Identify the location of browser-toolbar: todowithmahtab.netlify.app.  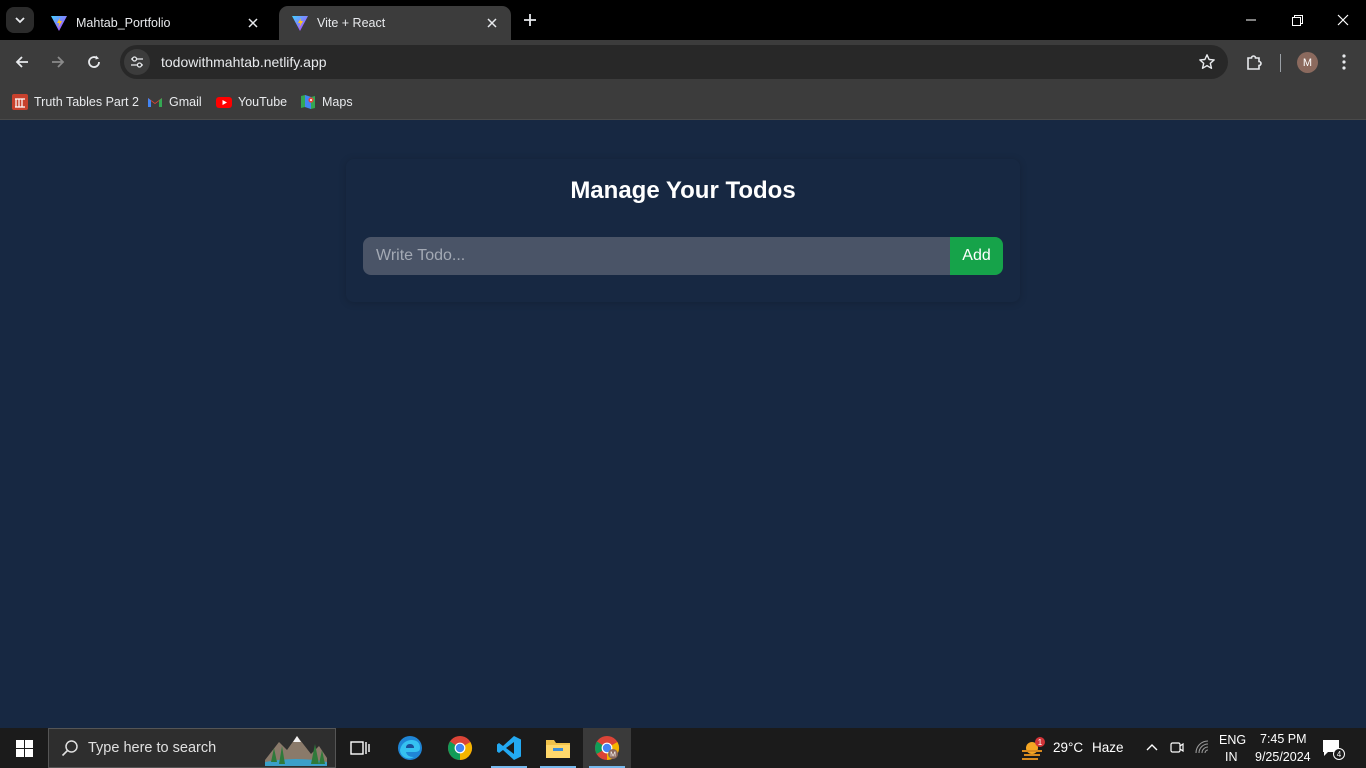
(683, 62).